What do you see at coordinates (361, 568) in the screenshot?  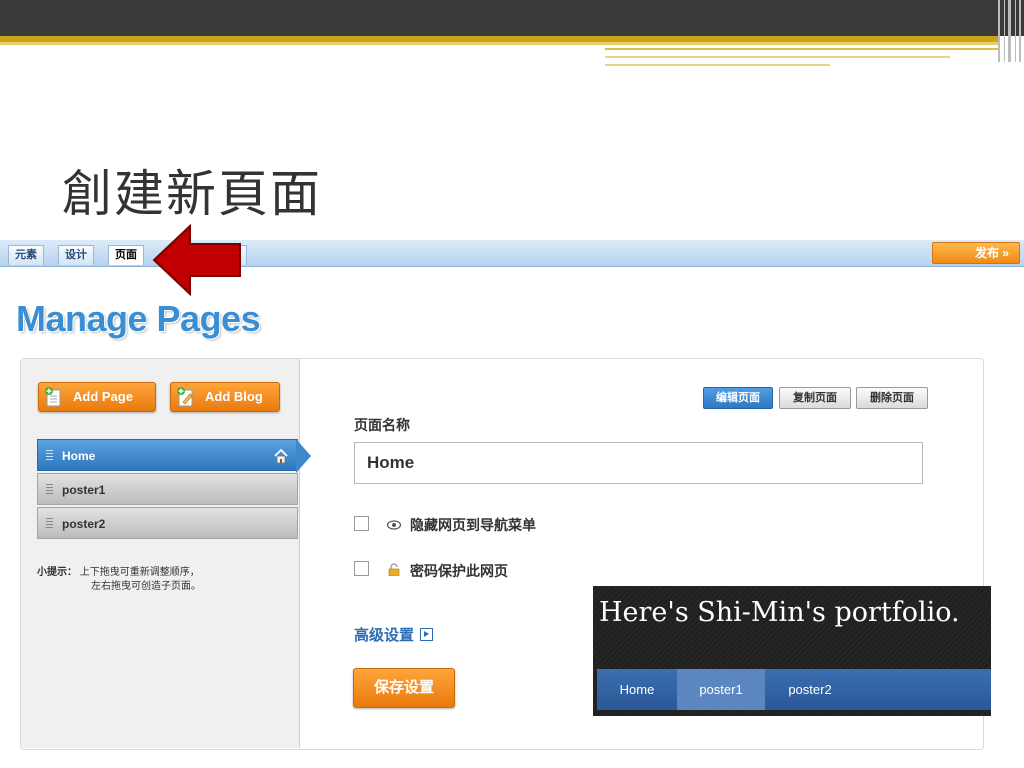 I see `password-protect-checkbox` at bounding box center [361, 568].